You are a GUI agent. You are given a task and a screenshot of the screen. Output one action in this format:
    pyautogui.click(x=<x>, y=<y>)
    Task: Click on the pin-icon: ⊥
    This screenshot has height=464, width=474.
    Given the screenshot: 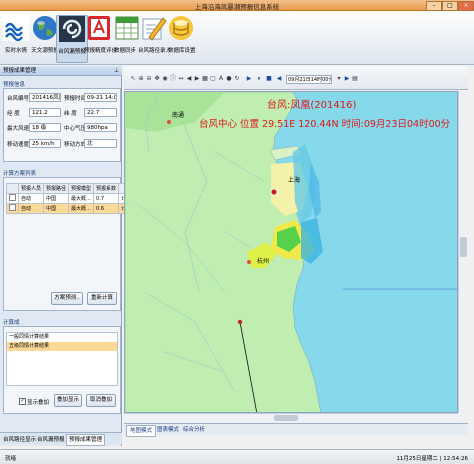 What is the action you would take?
    pyautogui.click(x=116, y=71)
    